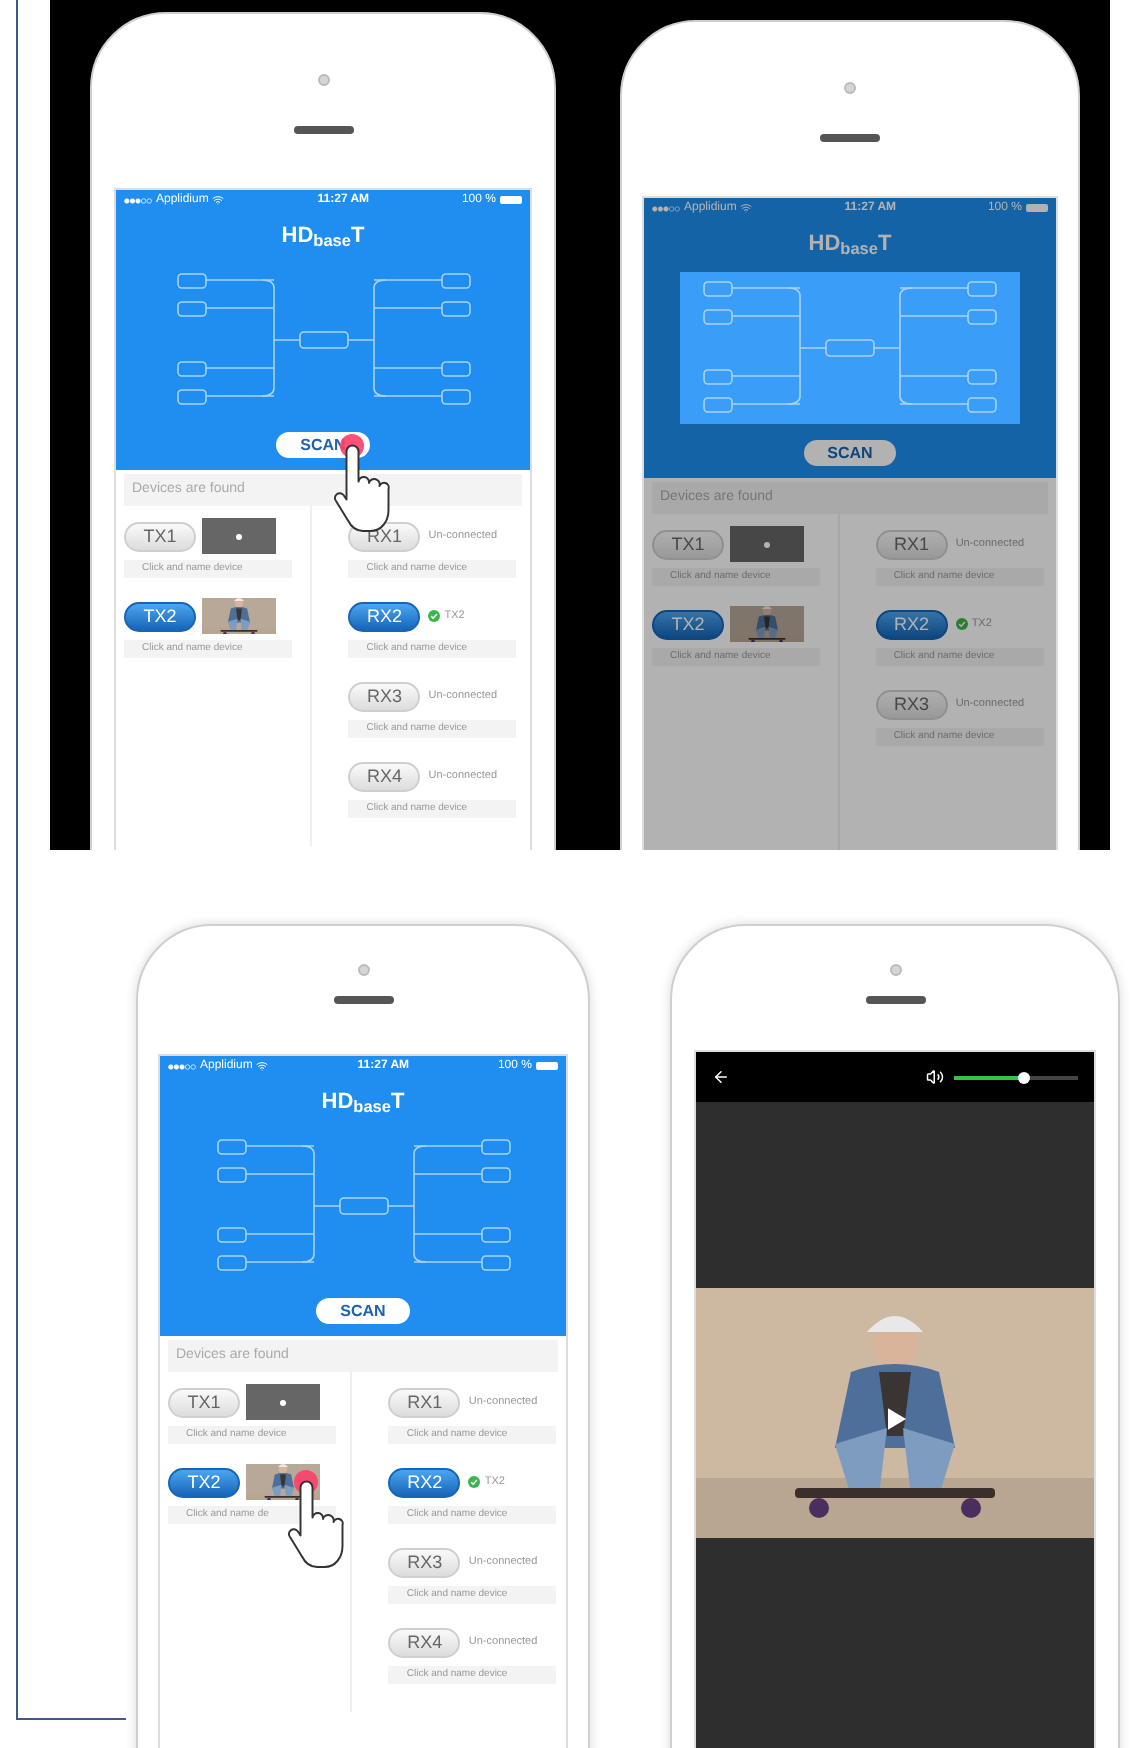 Image resolution: width=1138 pixels, height=1748 pixels. I want to click on hand-pointer-icon, so click(314, 1525).